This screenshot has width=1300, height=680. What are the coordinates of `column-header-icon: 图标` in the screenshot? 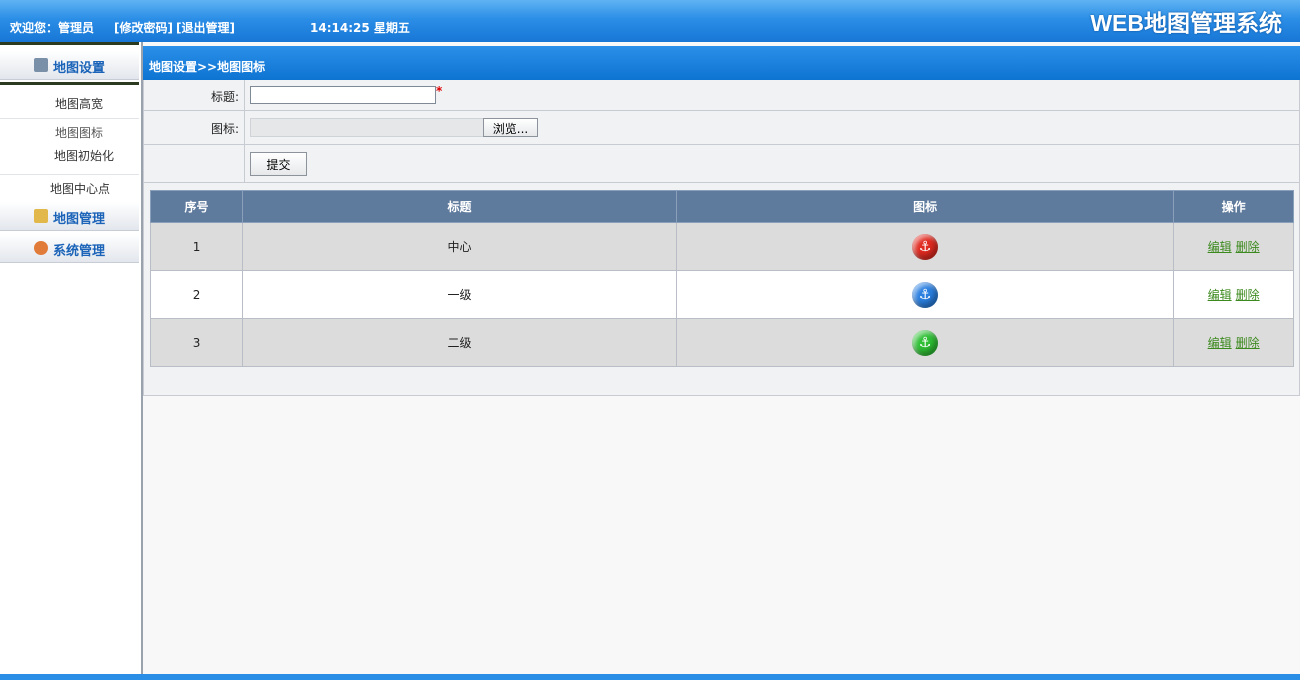 It's located at (925, 206).